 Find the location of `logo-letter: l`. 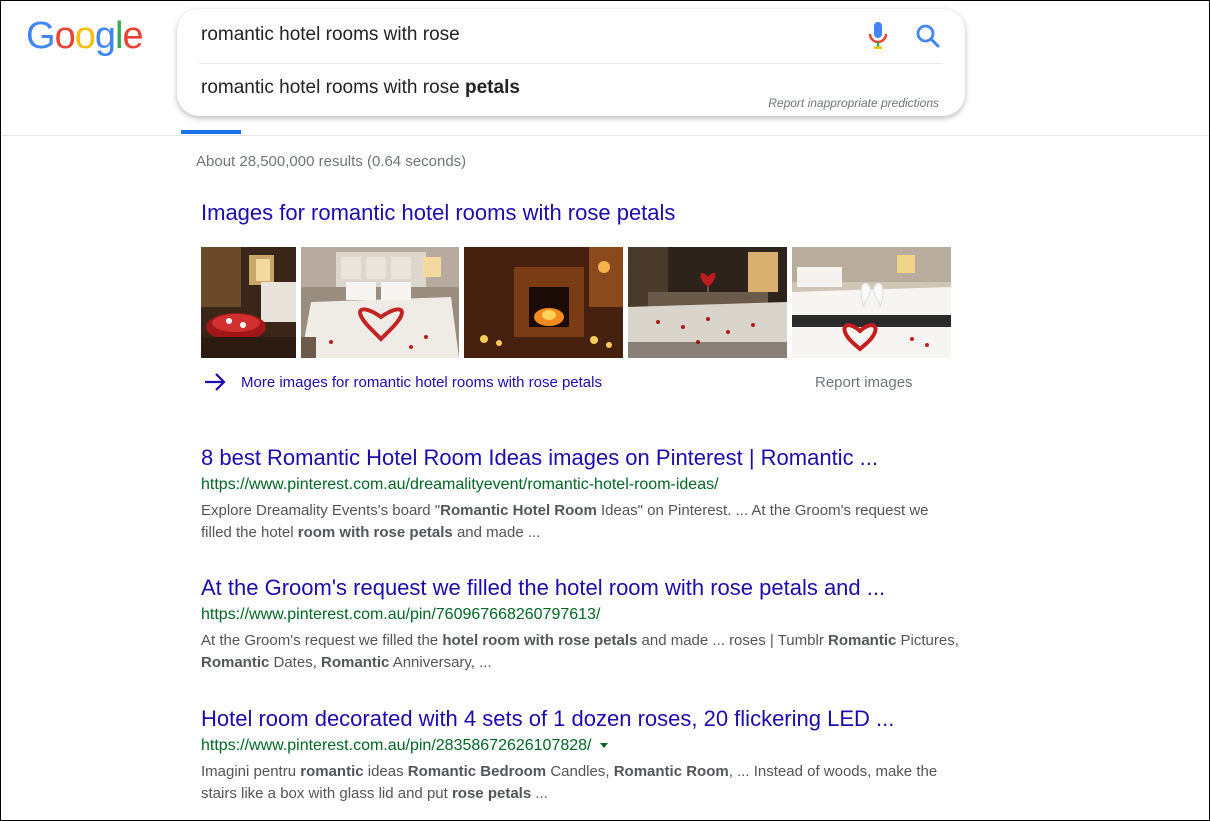

logo-letter: l is located at coordinates (119, 36).